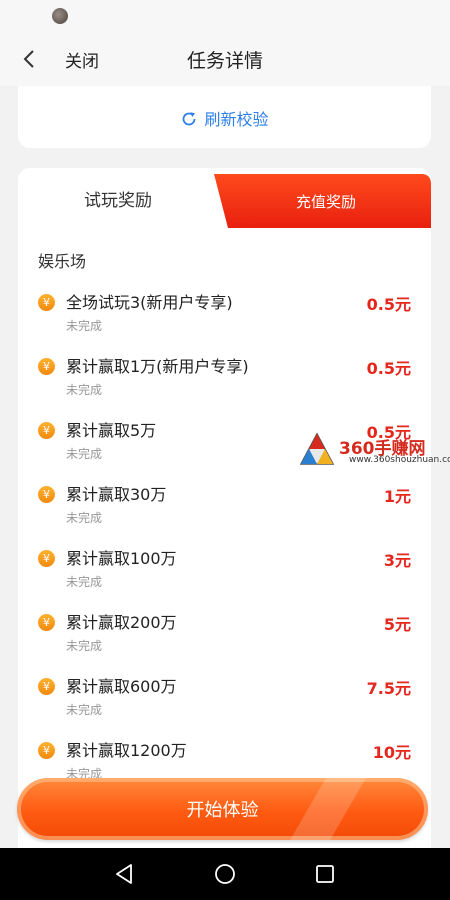  I want to click on watermark-url: www.360shouzhuan.com, so click(399, 460).